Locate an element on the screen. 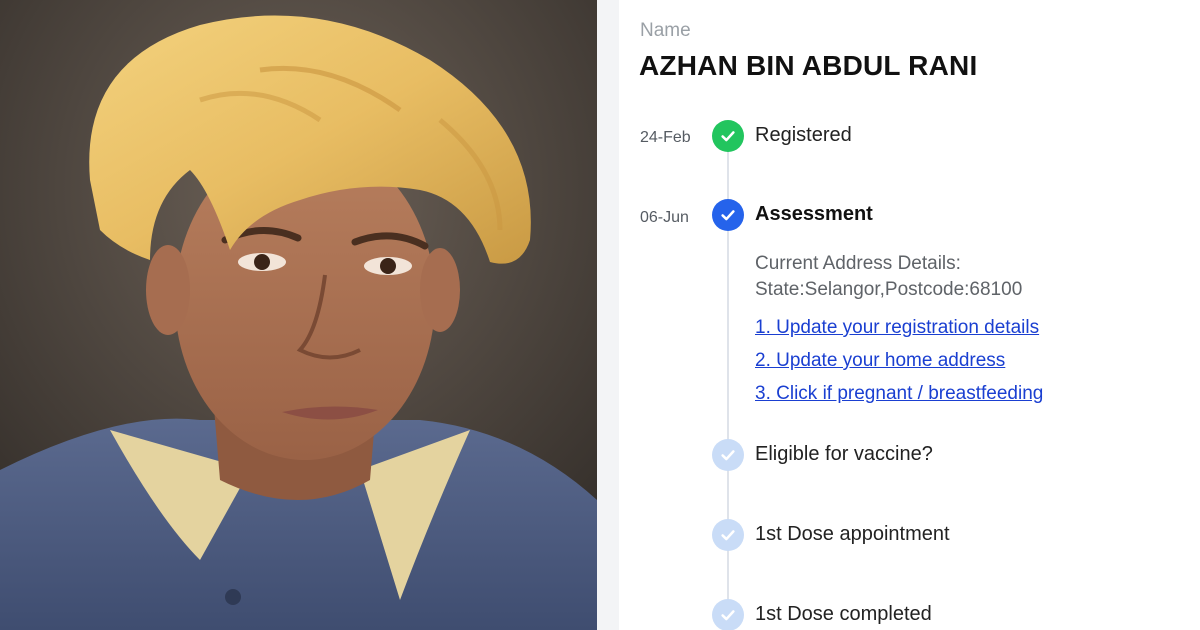  name-label: Name is located at coordinates (665, 30).